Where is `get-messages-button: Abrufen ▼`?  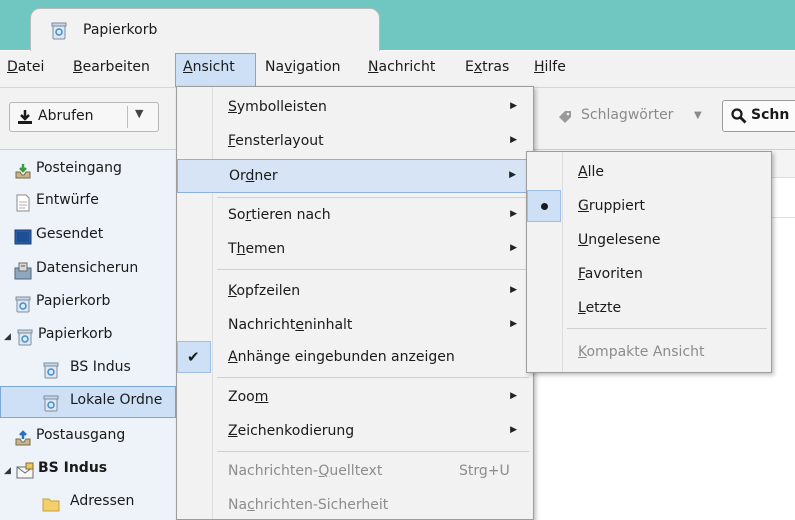 get-messages-button: Abrufen ▼ is located at coordinates (84, 117).